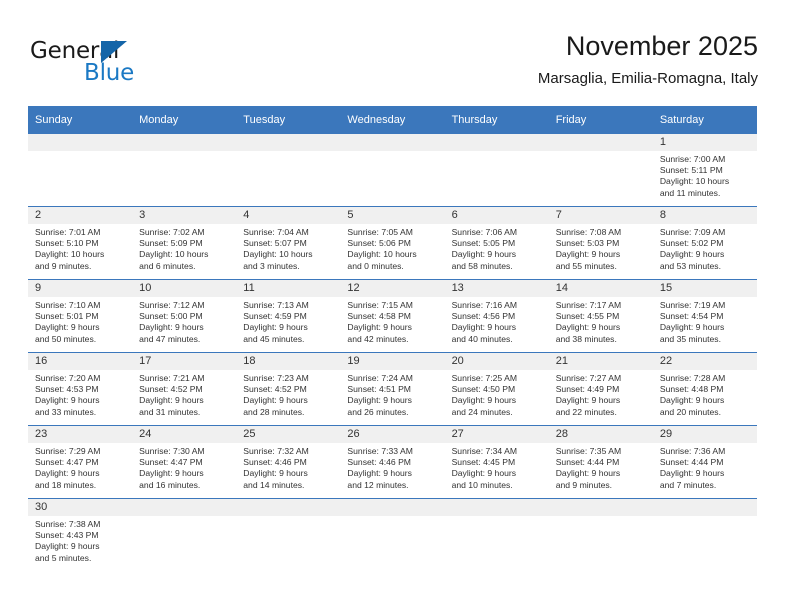 The height and width of the screenshot is (612, 792). I want to click on day-number: 20, so click(496, 361).